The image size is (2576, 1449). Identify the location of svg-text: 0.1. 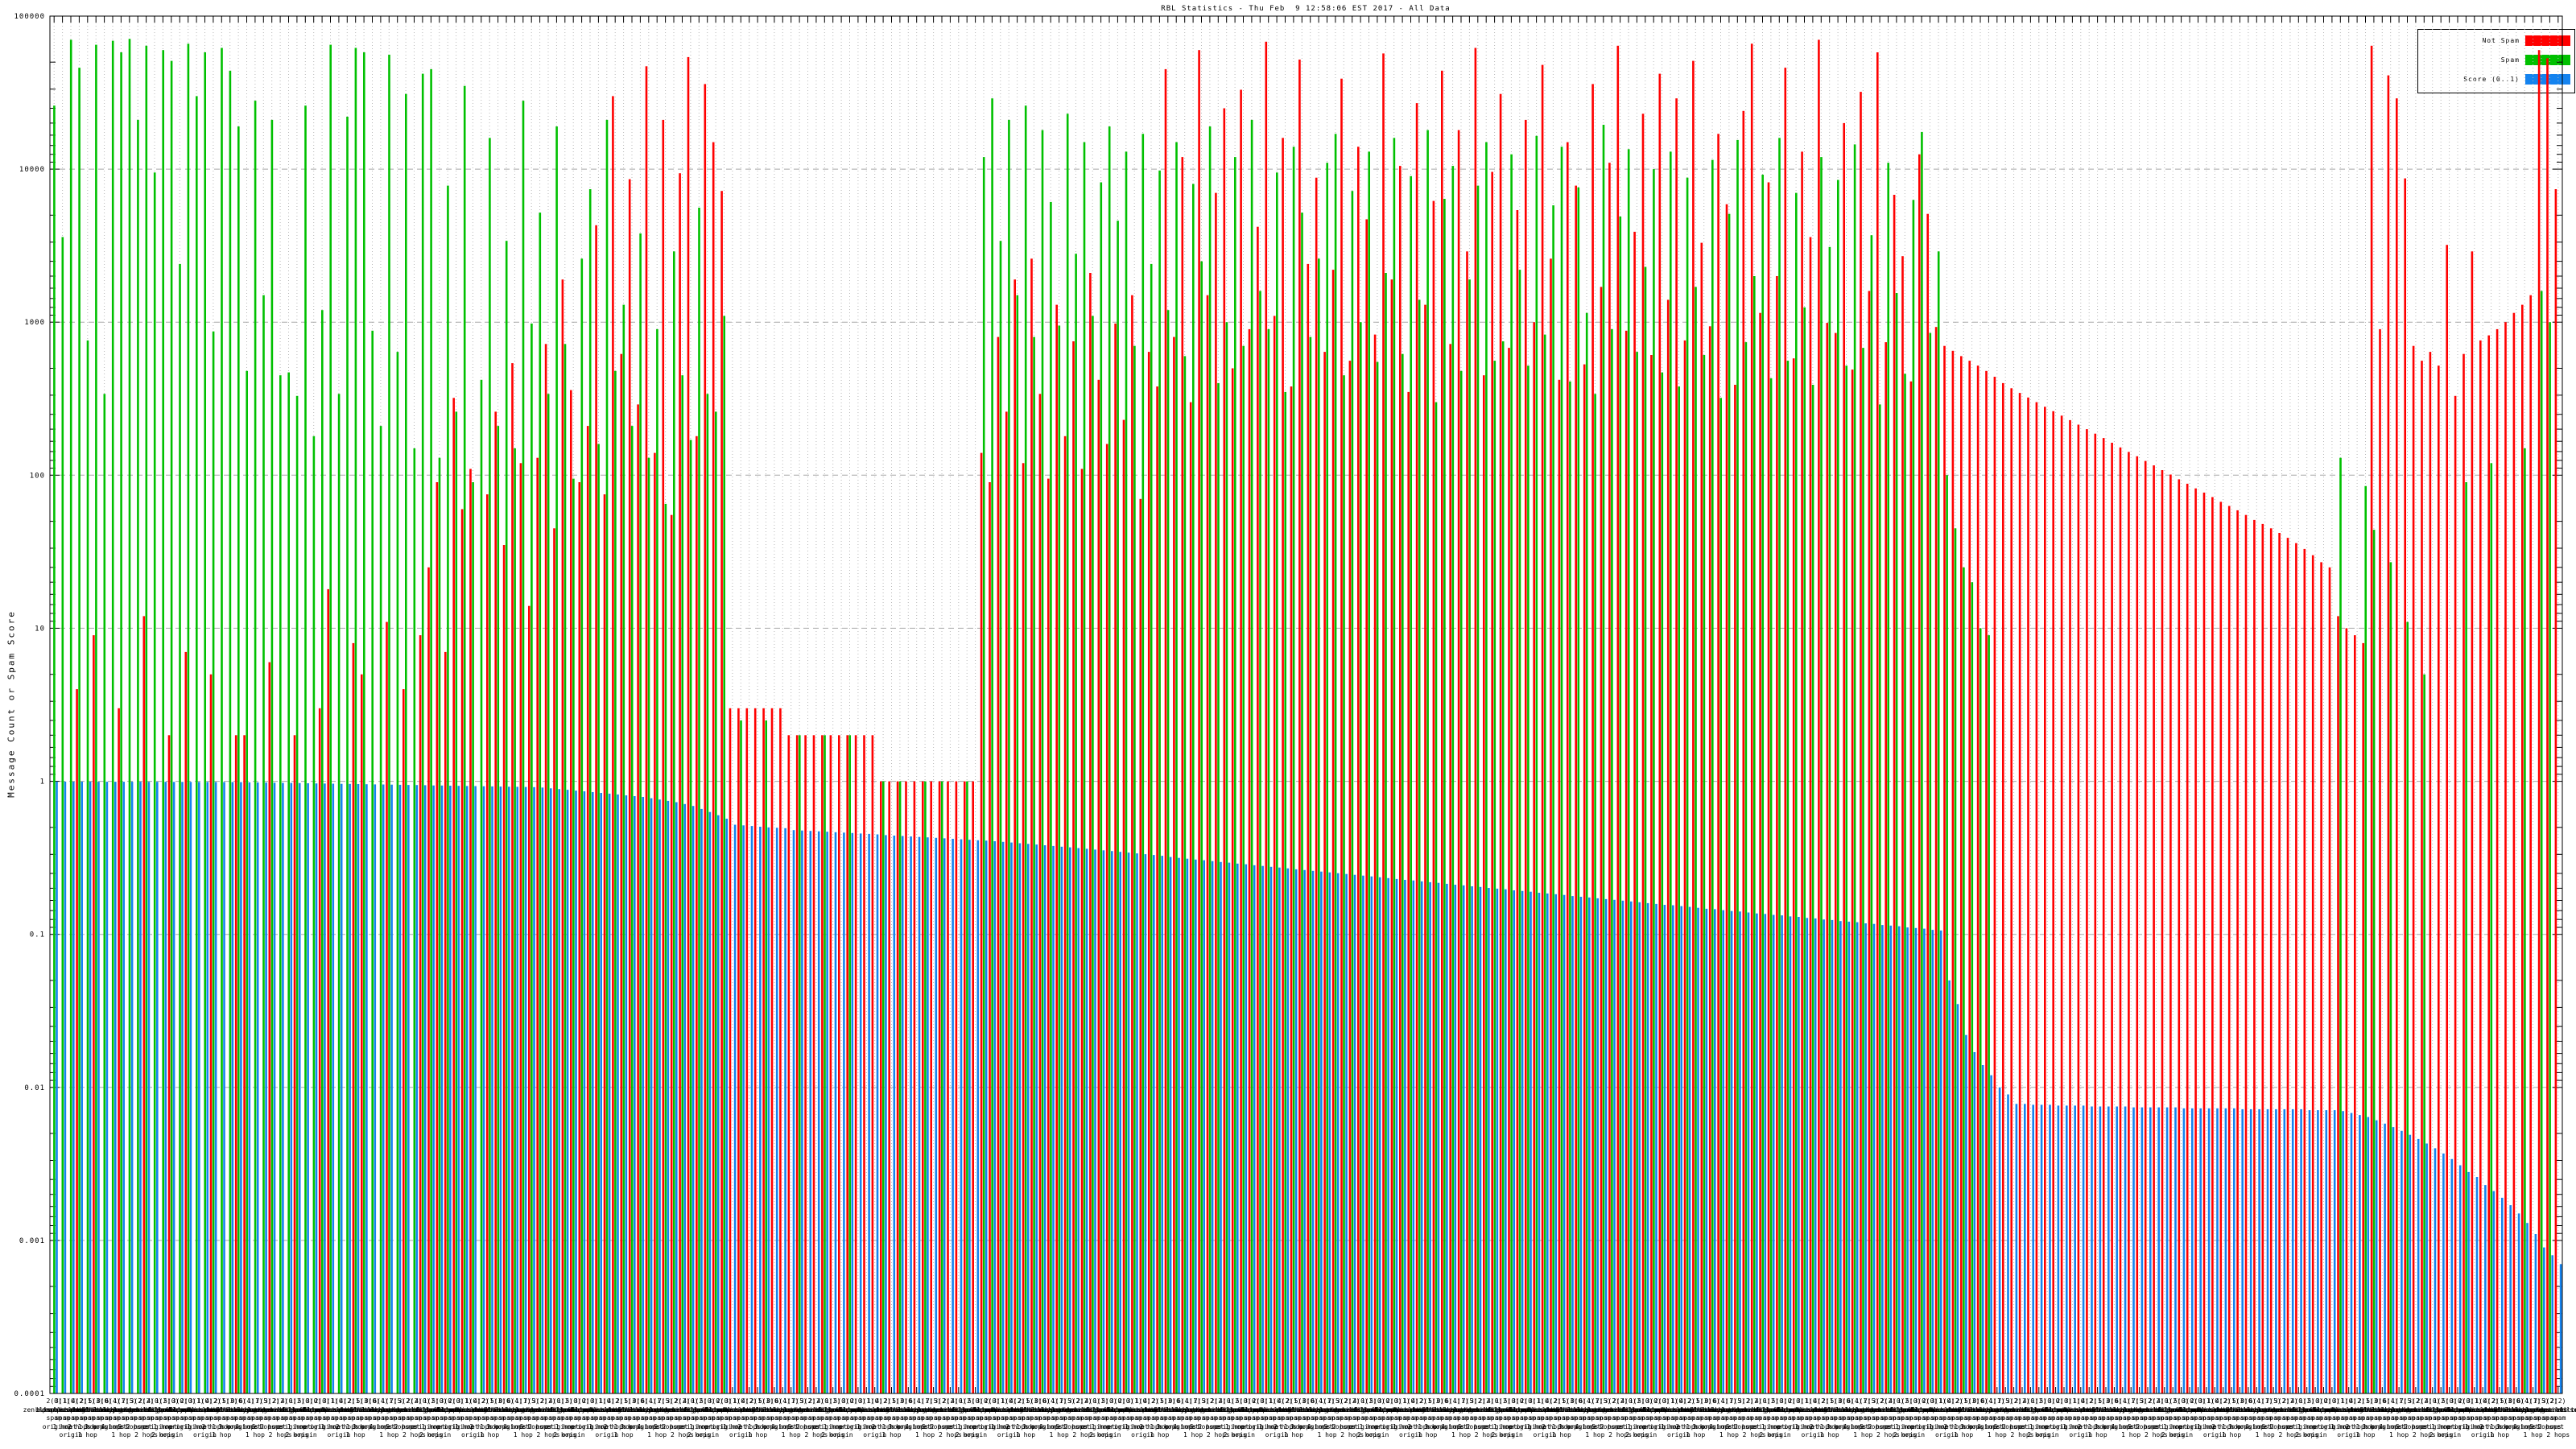
(37, 935).